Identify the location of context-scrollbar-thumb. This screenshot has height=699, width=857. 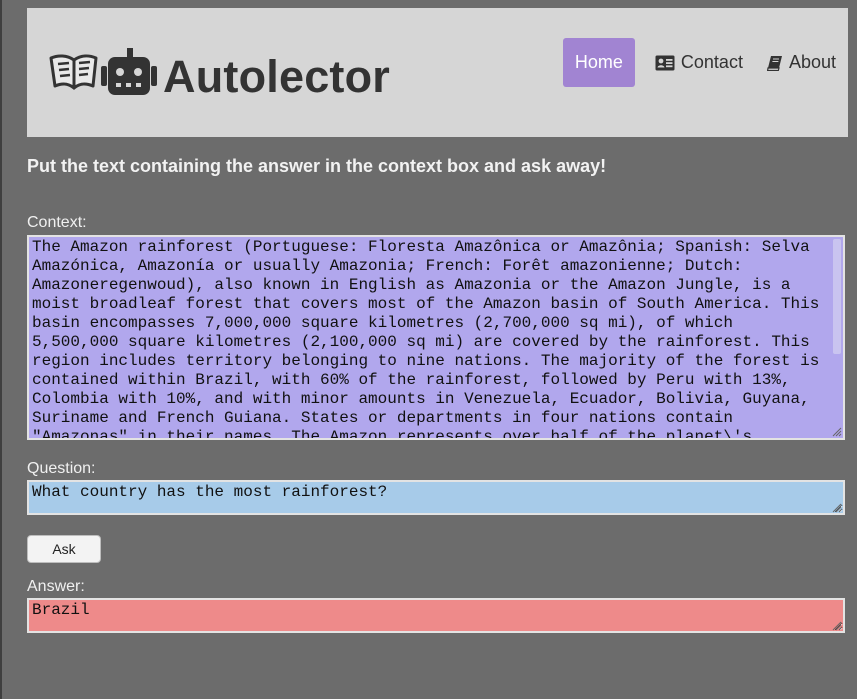
(837, 296).